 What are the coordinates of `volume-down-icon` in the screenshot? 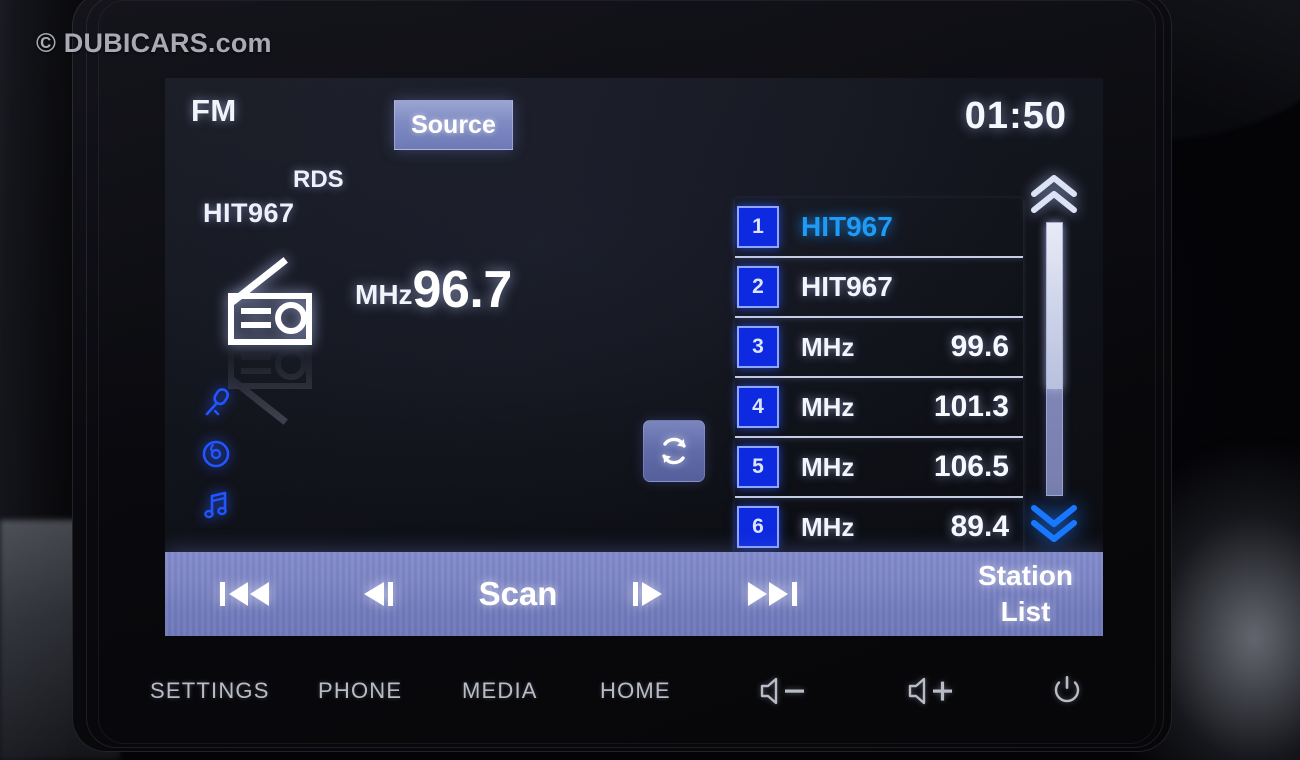 It's located at (782, 691).